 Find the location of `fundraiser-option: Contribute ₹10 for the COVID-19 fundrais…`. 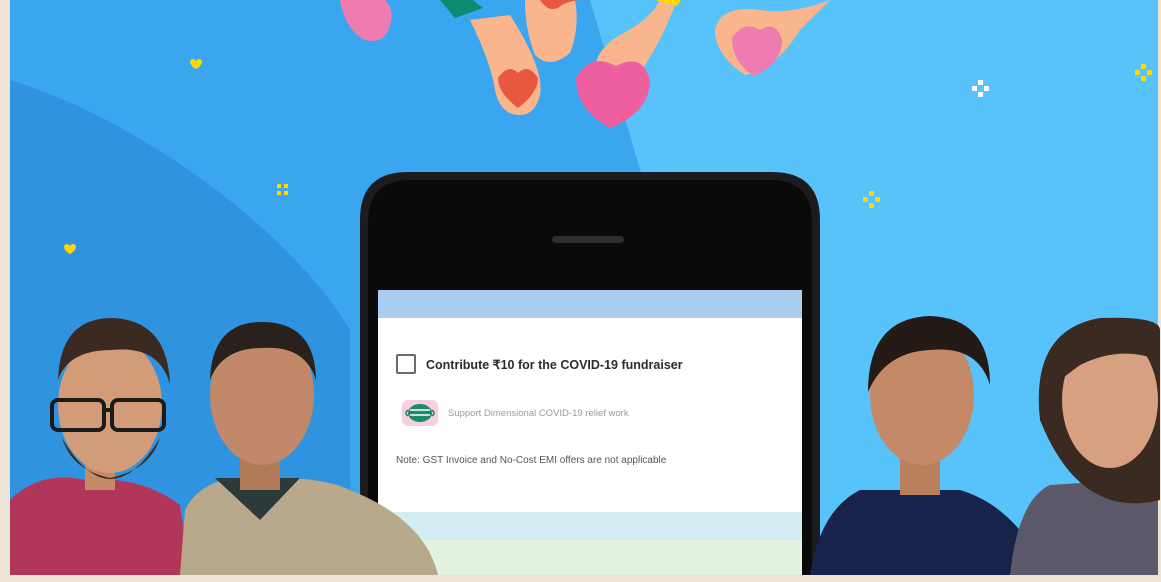

fundraiser-option: Contribute ₹10 for the COVID-19 fundrais… is located at coordinates (539, 364).